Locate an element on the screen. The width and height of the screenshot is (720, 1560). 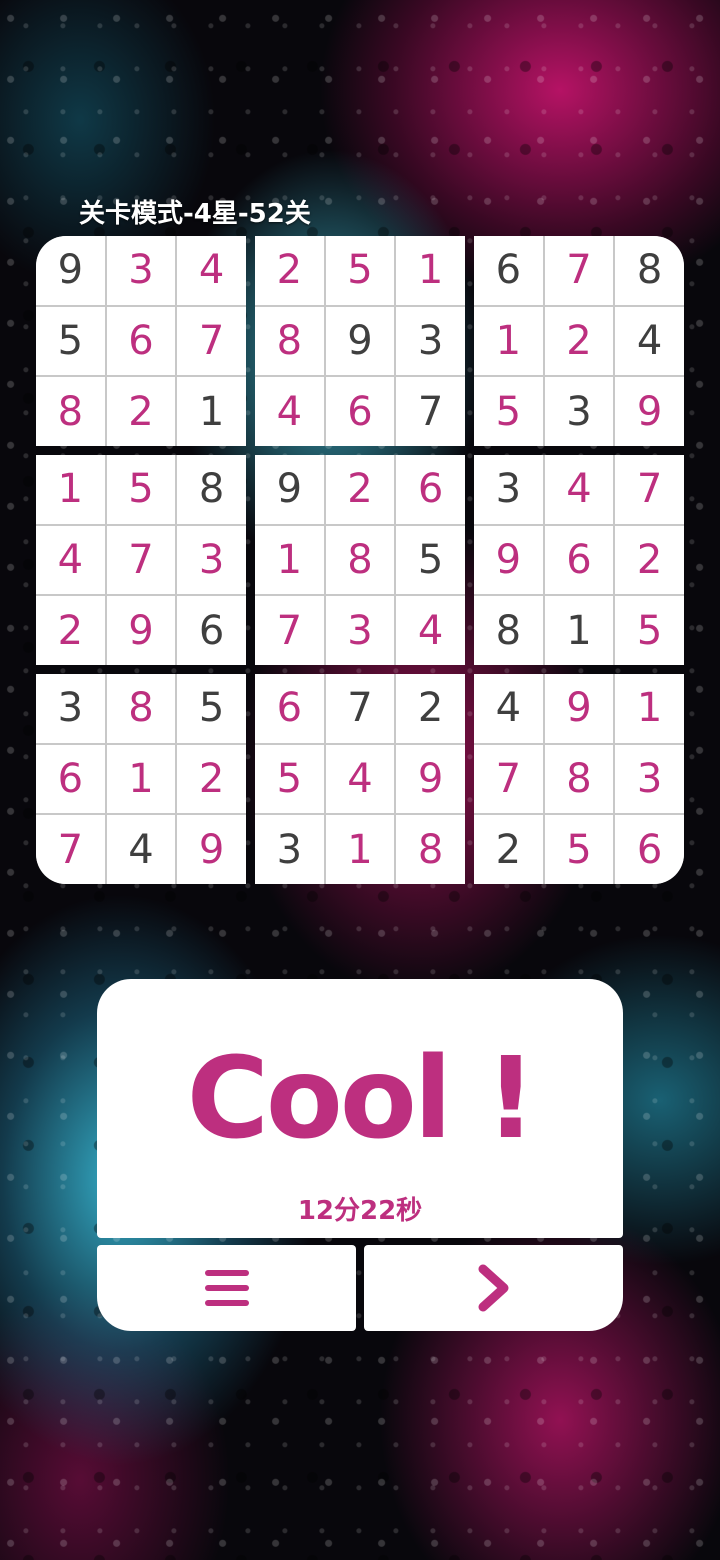
result-message: Cool ! is located at coordinates (361, 1099).